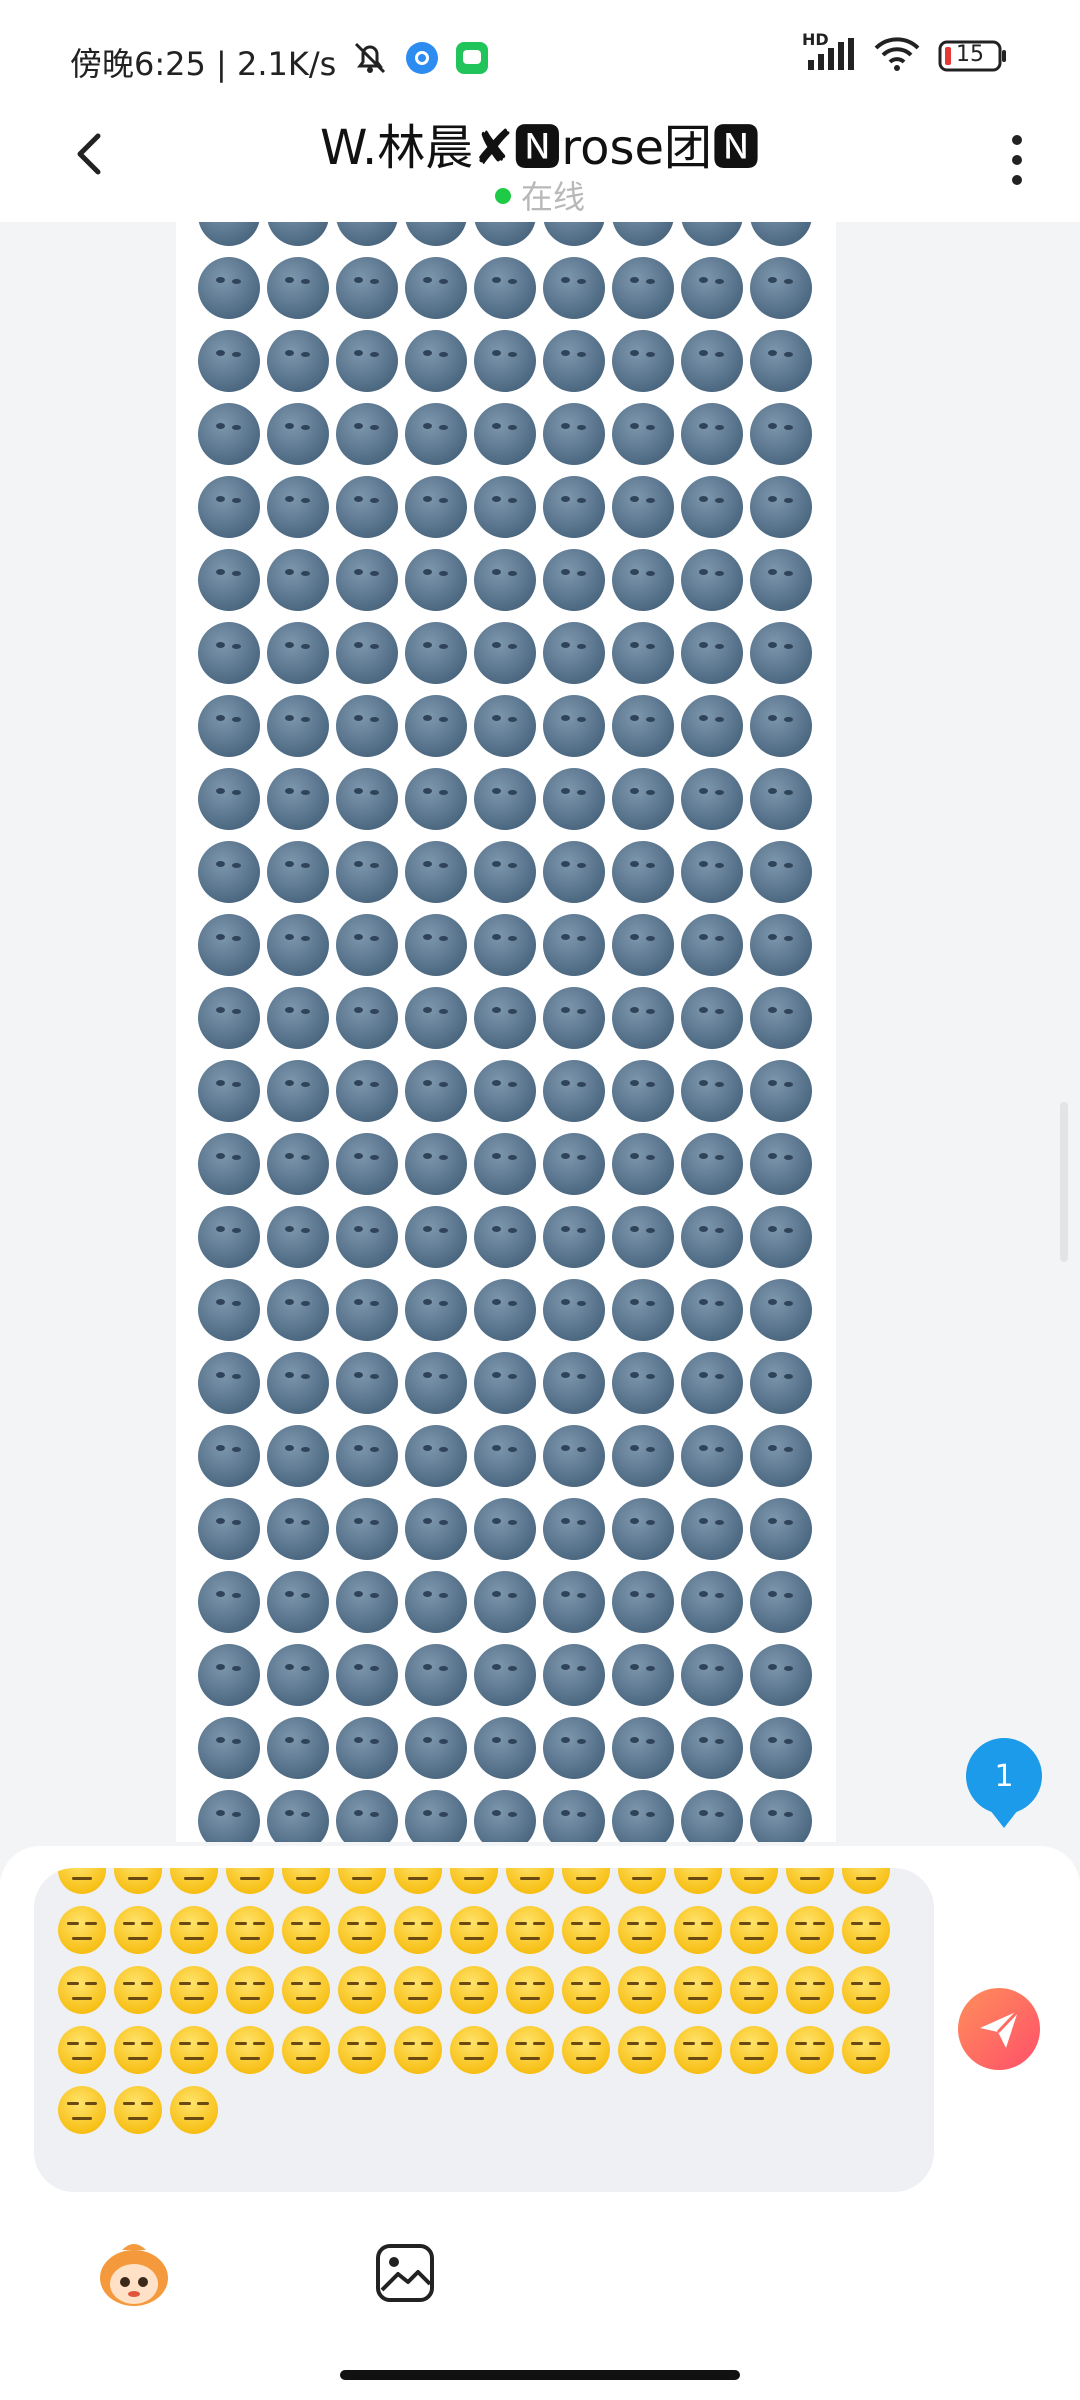 The width and height of the screenshot is (1080, 2400). What do you see at coordinates (203, 64) in the screenshot?
I see `status-time: 傍晚6:25 | 2.1K/s` at bounding box center [203, 64].